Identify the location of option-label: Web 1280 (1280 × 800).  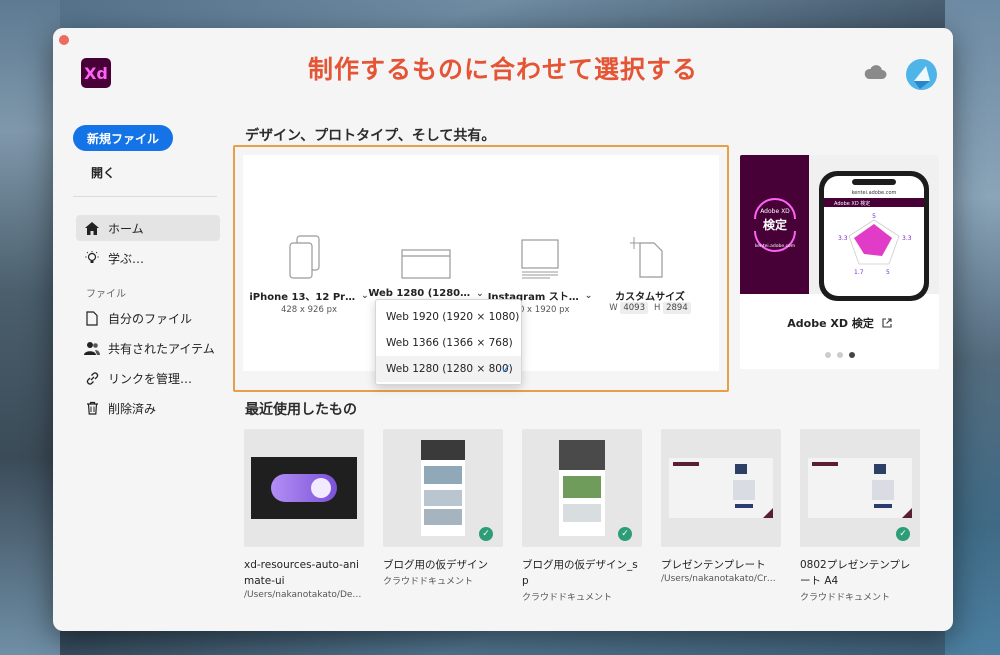
(449, 369).